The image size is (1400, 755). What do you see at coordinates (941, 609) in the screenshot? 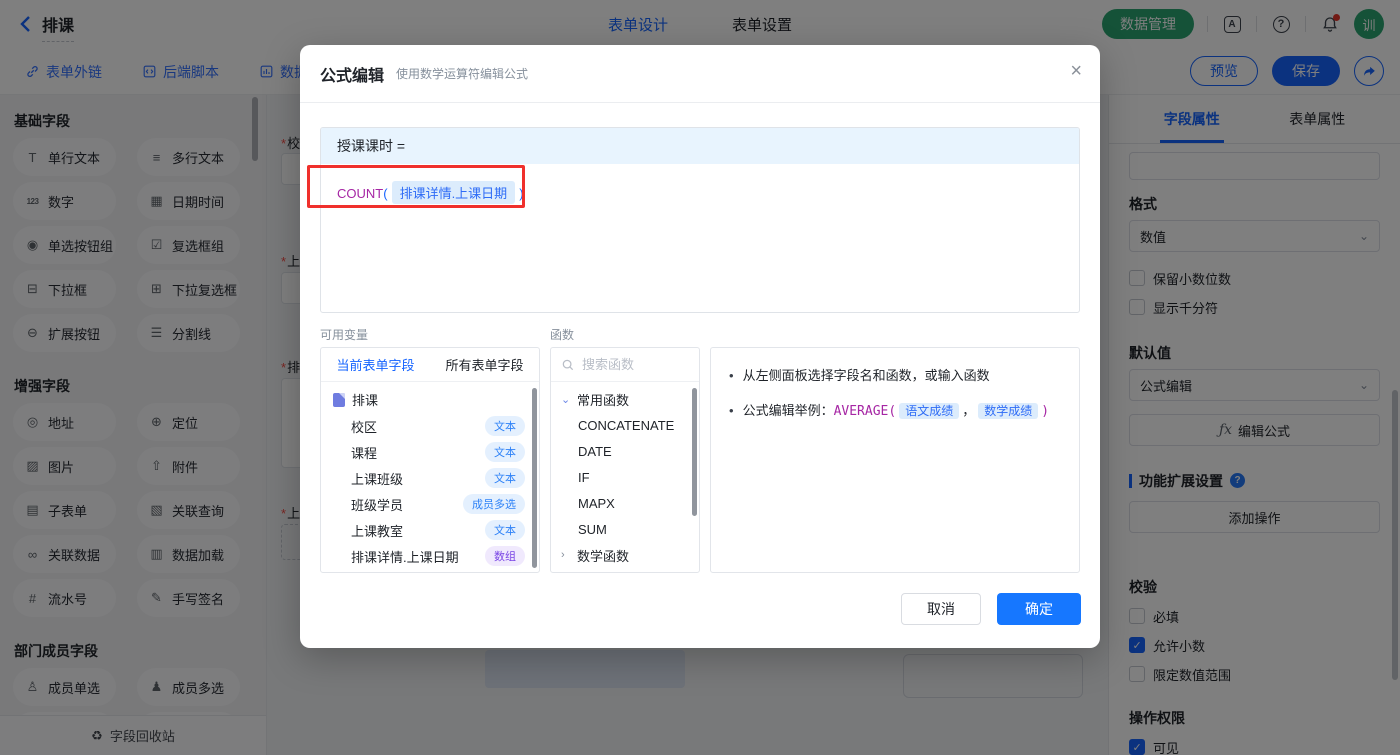
I see `cancel-button: 取消` at bounding box center [941, 609].